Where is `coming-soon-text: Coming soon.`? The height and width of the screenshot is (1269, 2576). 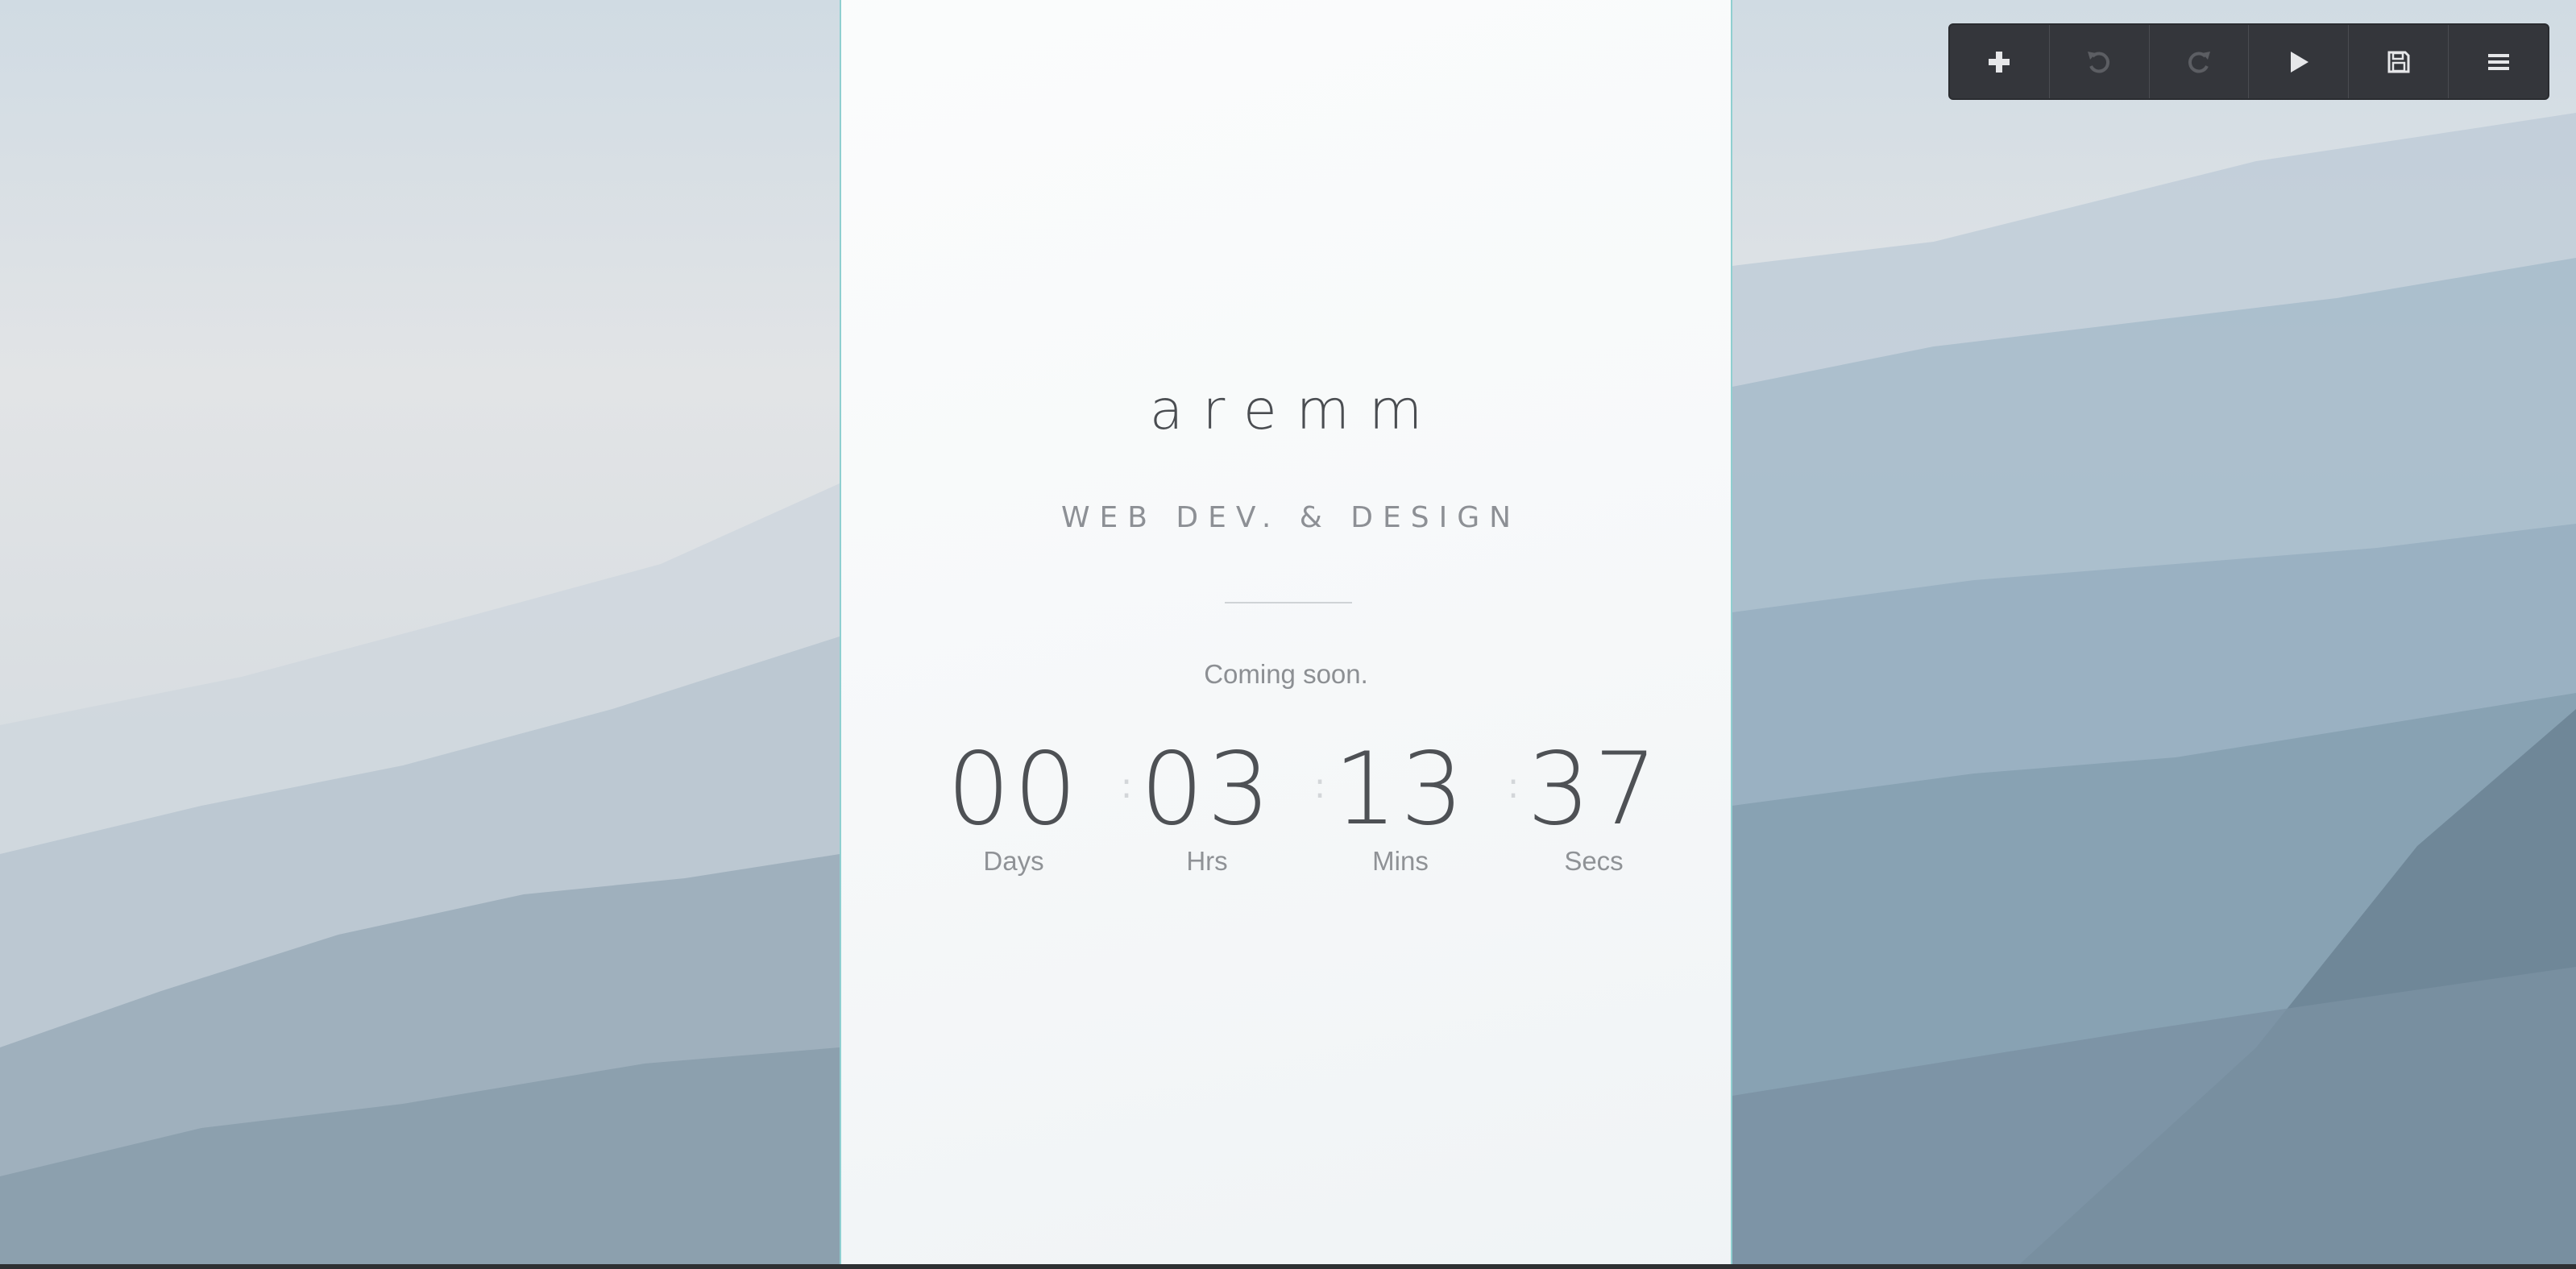 coming-soon-text: Coming soon. is located at coordinates (1286, 674).